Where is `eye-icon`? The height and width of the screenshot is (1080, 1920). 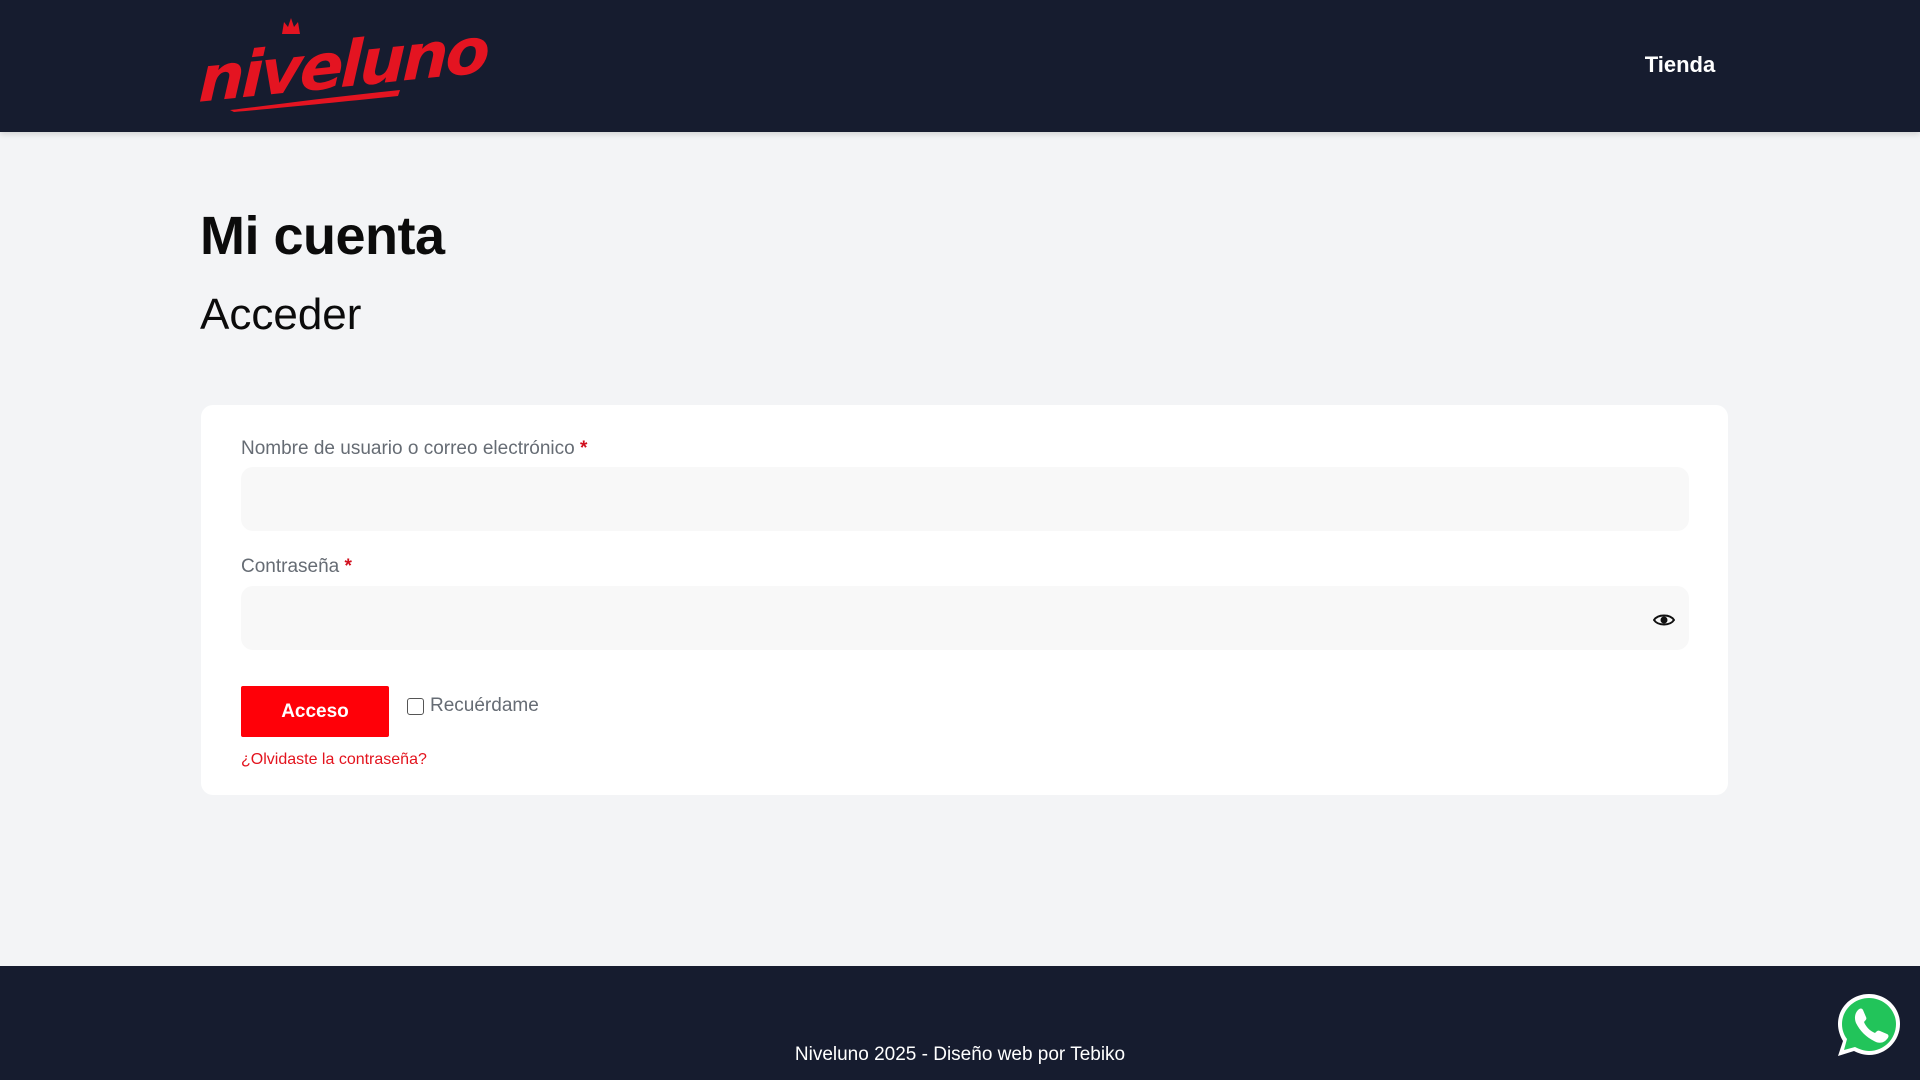
eye-icon is located at coordinates (1664, 620).